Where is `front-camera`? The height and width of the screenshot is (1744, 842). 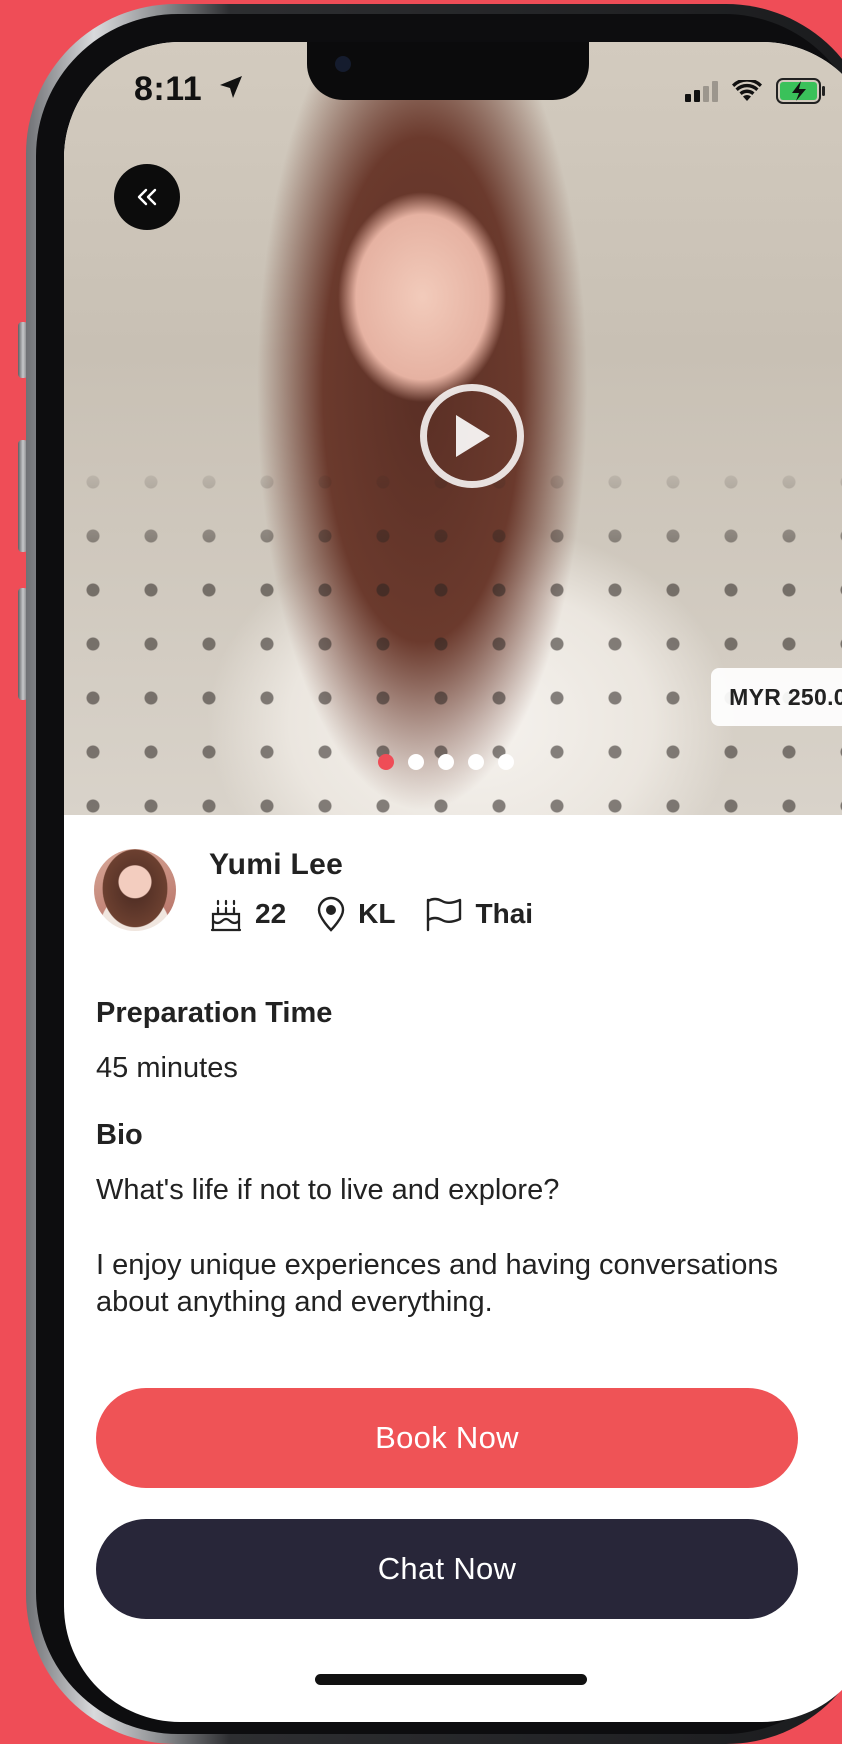 front-camera is located at coordinates (343, 64).